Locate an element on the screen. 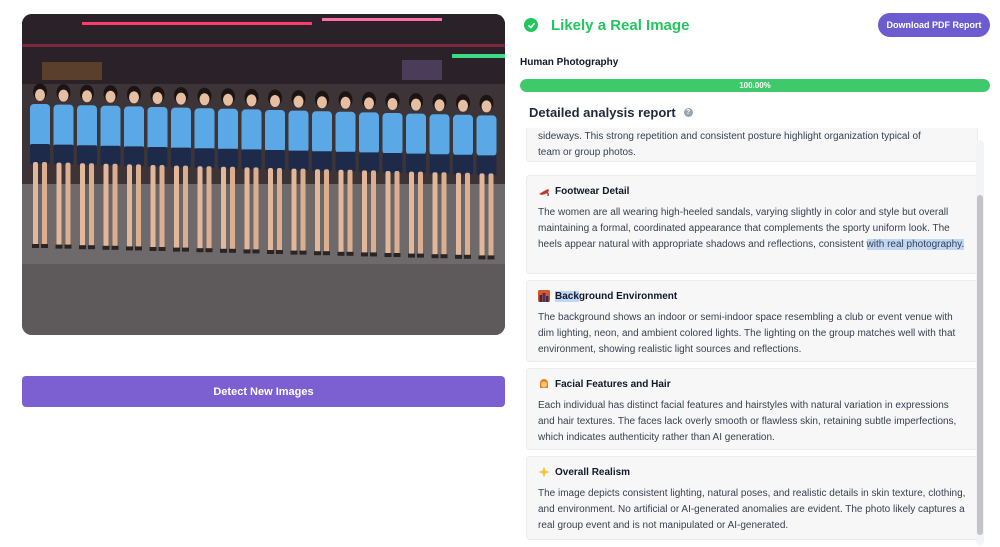 The image size is (1000, 547). check-circle-icon is located at coordinates (531, 25).